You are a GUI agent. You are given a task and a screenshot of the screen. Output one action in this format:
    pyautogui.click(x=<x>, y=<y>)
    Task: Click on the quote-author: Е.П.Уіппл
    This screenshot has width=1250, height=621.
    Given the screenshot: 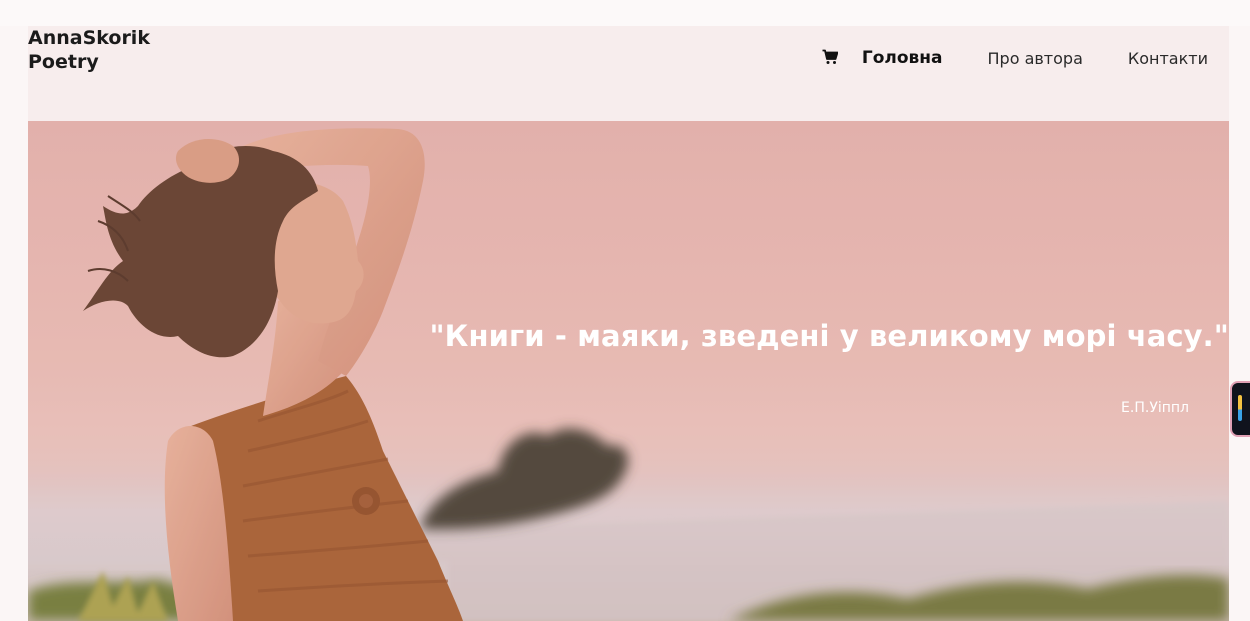 What is the action you would take?
    pyautogui.click(x=1155, y=408)
    